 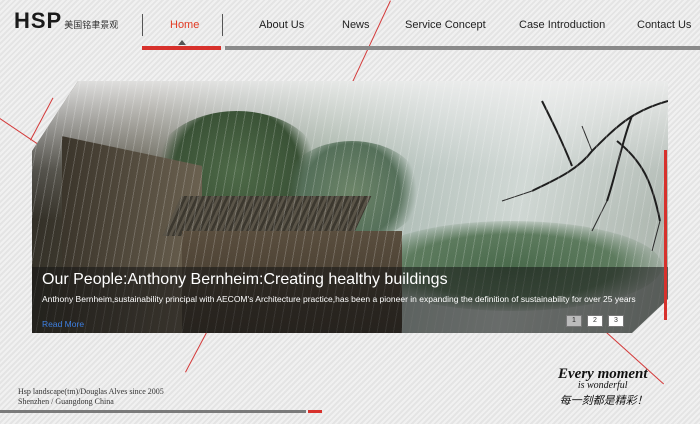 I want to click on nav-active-caret-icon, so click(x=182, y=42).